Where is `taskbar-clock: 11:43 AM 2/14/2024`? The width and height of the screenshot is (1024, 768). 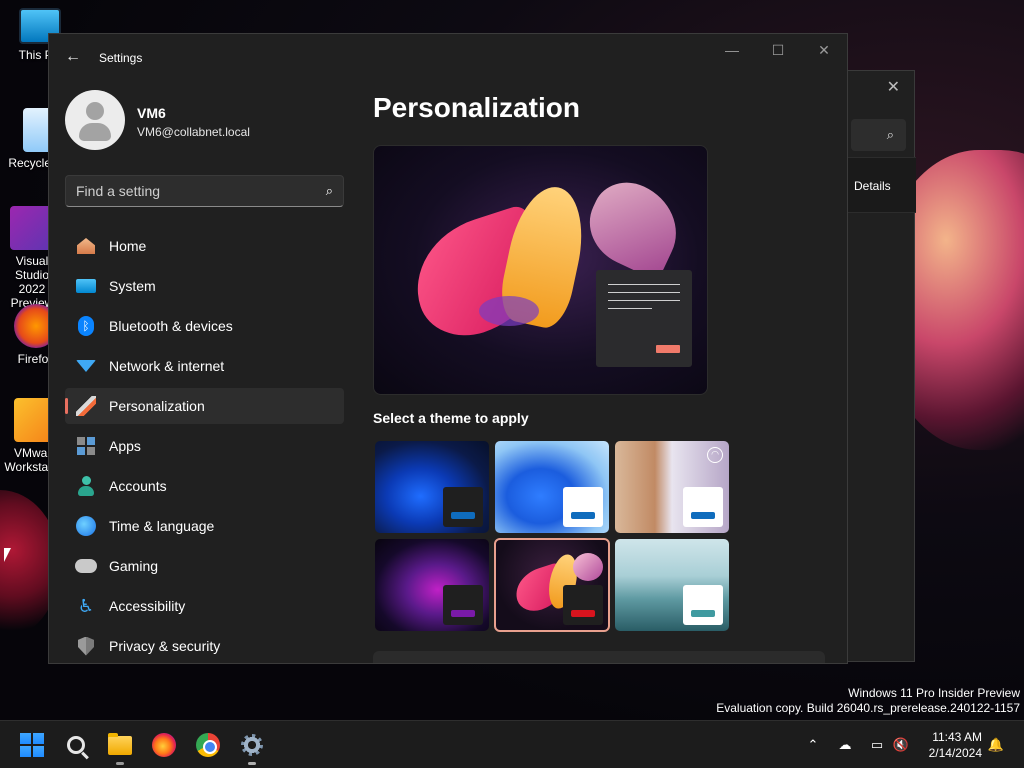 taskbar-clock: 11:43 AM 2/14/2024 is located at coordinates (951, 745).